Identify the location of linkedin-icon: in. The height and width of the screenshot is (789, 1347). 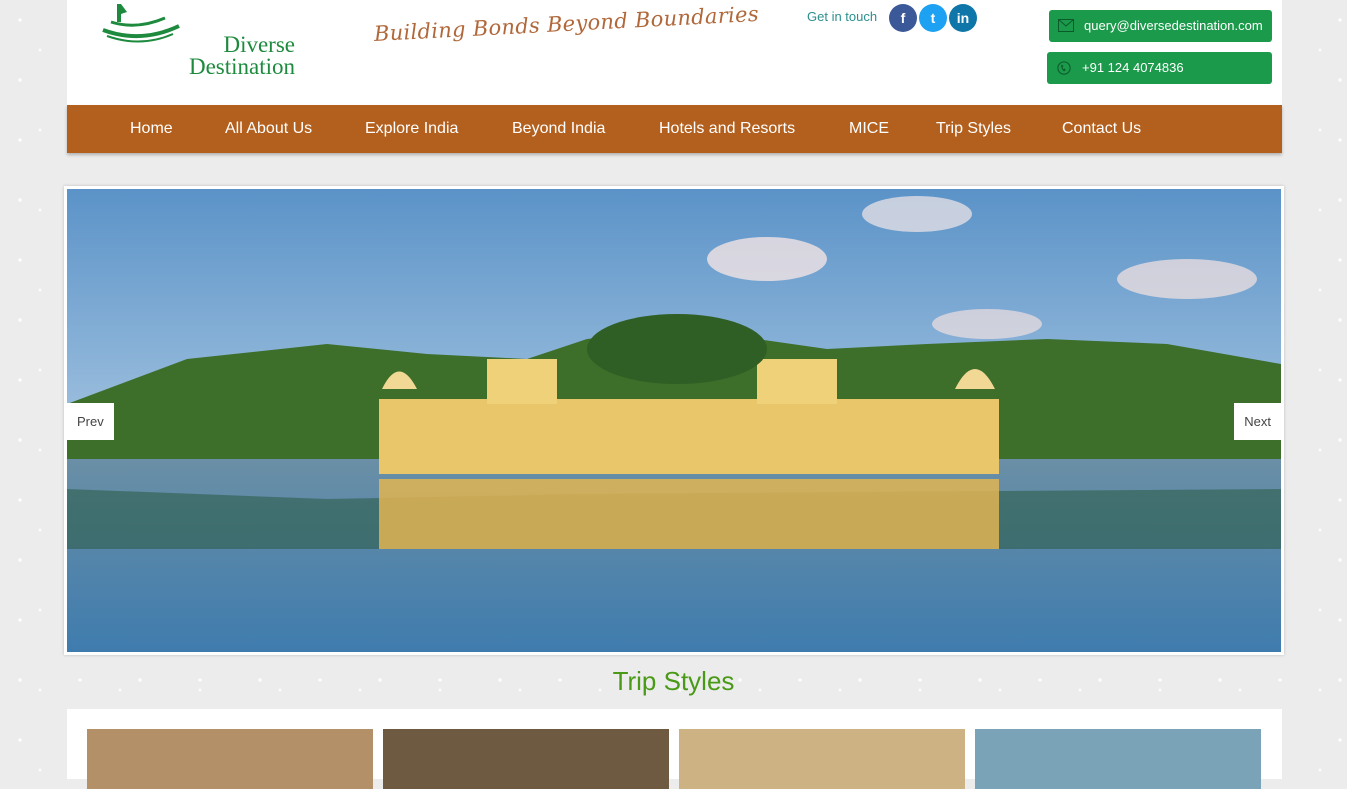
(963, 18).